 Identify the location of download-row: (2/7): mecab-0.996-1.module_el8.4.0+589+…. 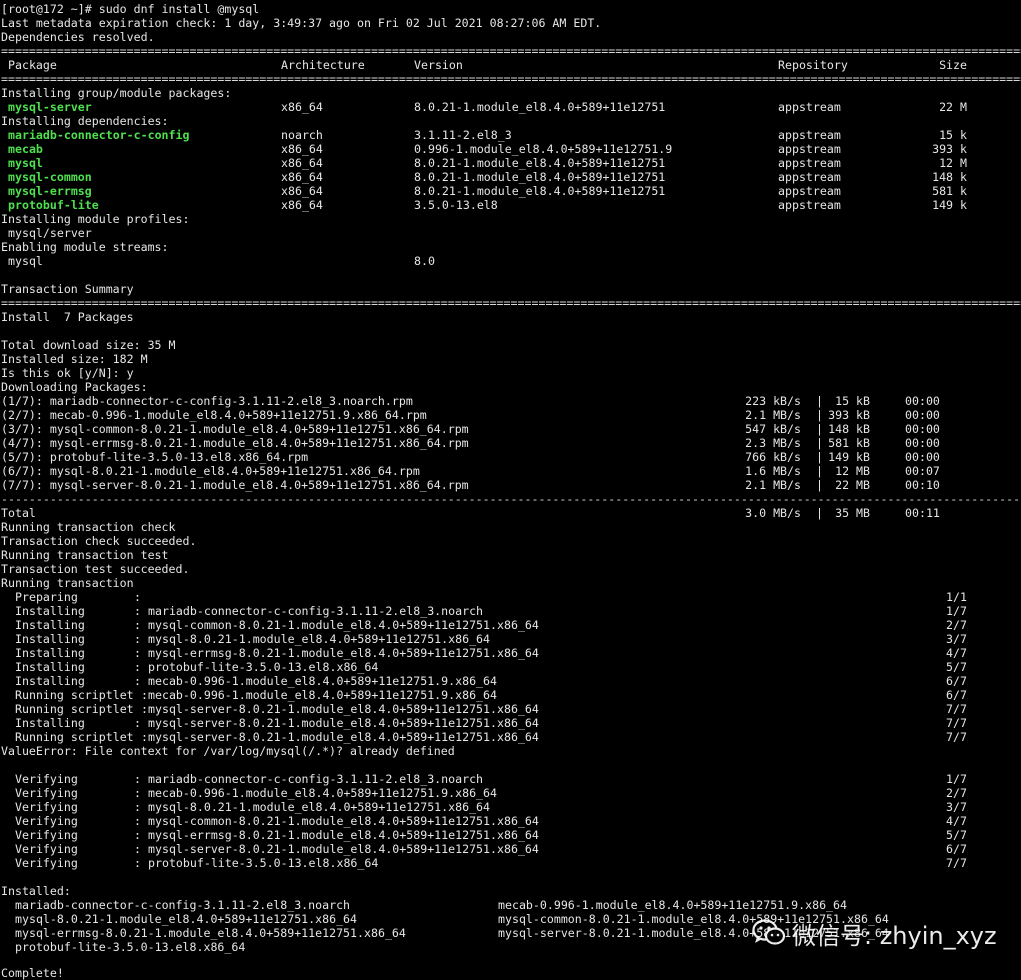
(511, 415).